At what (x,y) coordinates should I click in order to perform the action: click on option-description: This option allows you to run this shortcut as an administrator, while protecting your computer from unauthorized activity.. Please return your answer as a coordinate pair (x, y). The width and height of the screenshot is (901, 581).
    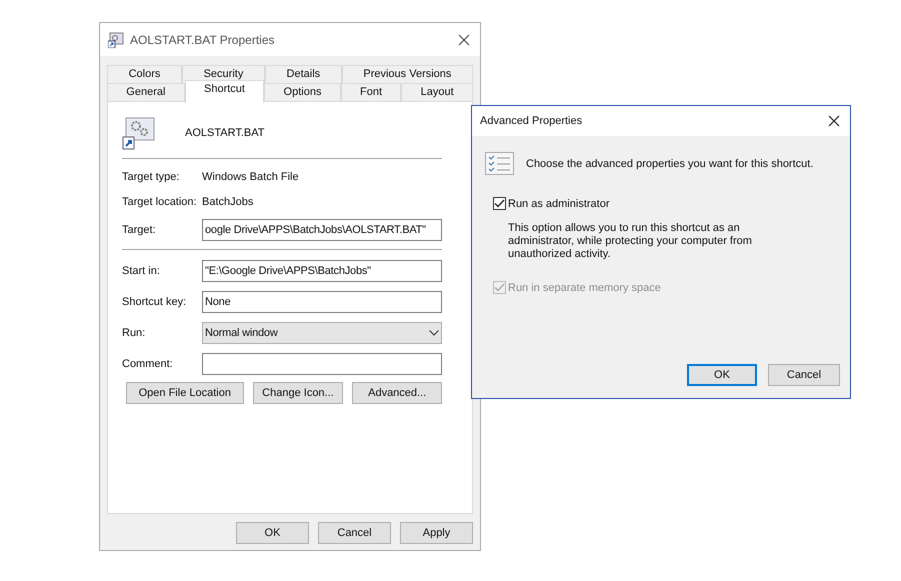
    Looking at the image, I should click on (630, 241).